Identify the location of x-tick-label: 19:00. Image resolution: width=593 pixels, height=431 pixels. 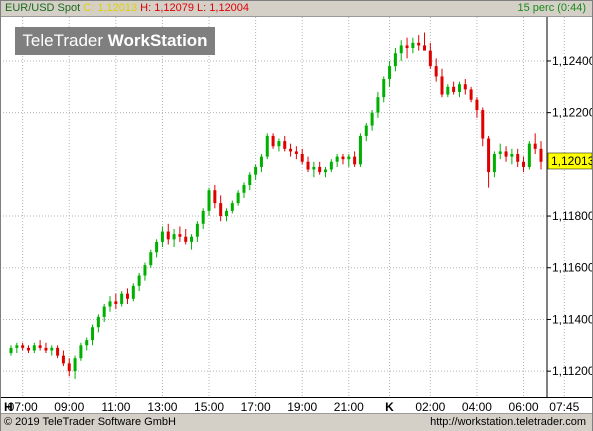
(302, 407).